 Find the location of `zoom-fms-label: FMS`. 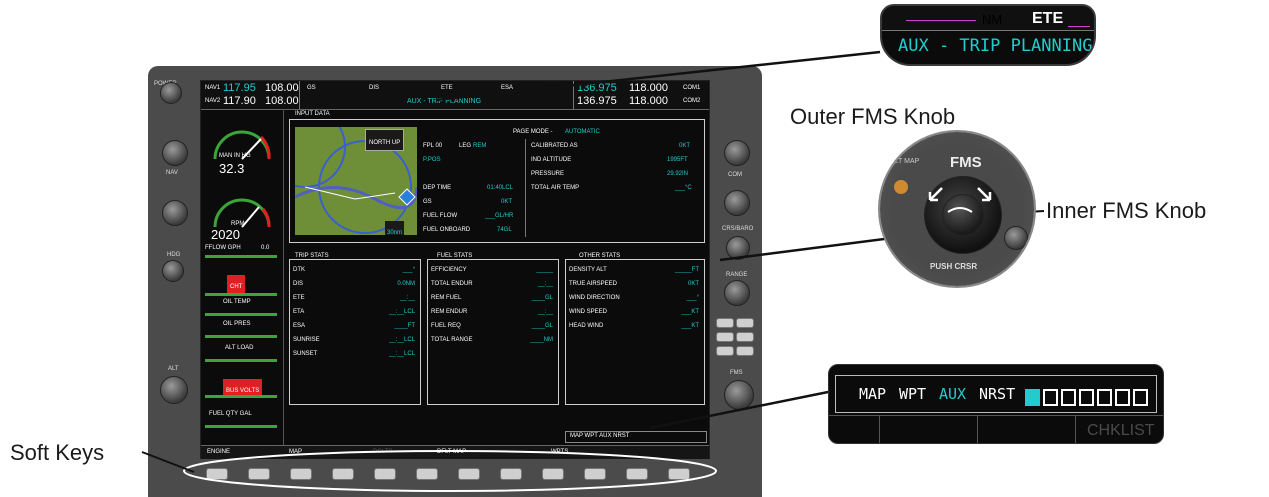

zoom-fms-label: FMS is located at coordinates (966, 162).